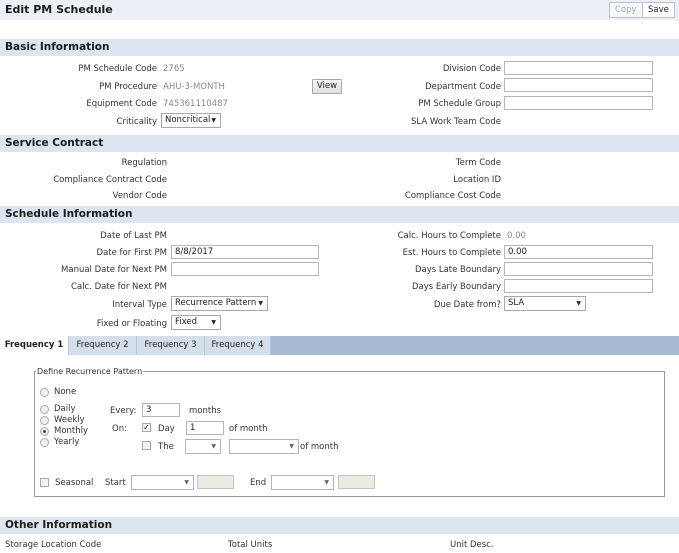 Image resolution: width=679 pixels, height=553 pixels. What do you see at coordinates (578, 286) in the screenshot?
I see `days-early-input` at bounding box center [578, 286].